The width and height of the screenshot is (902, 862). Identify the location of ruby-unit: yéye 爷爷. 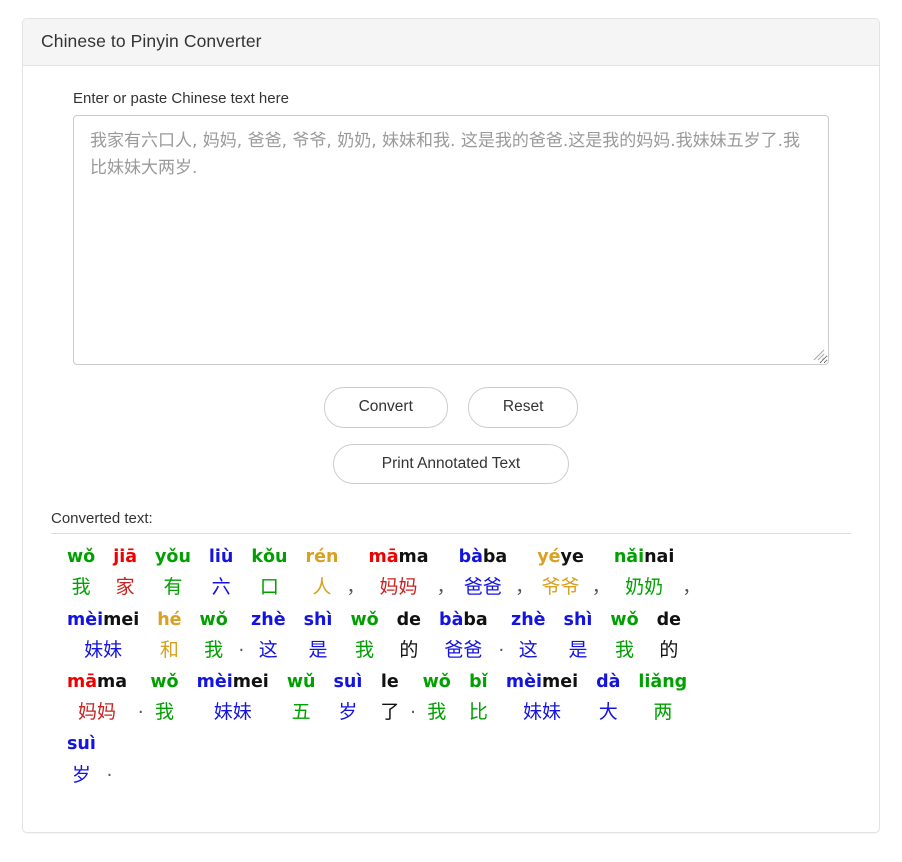
(560, 574).